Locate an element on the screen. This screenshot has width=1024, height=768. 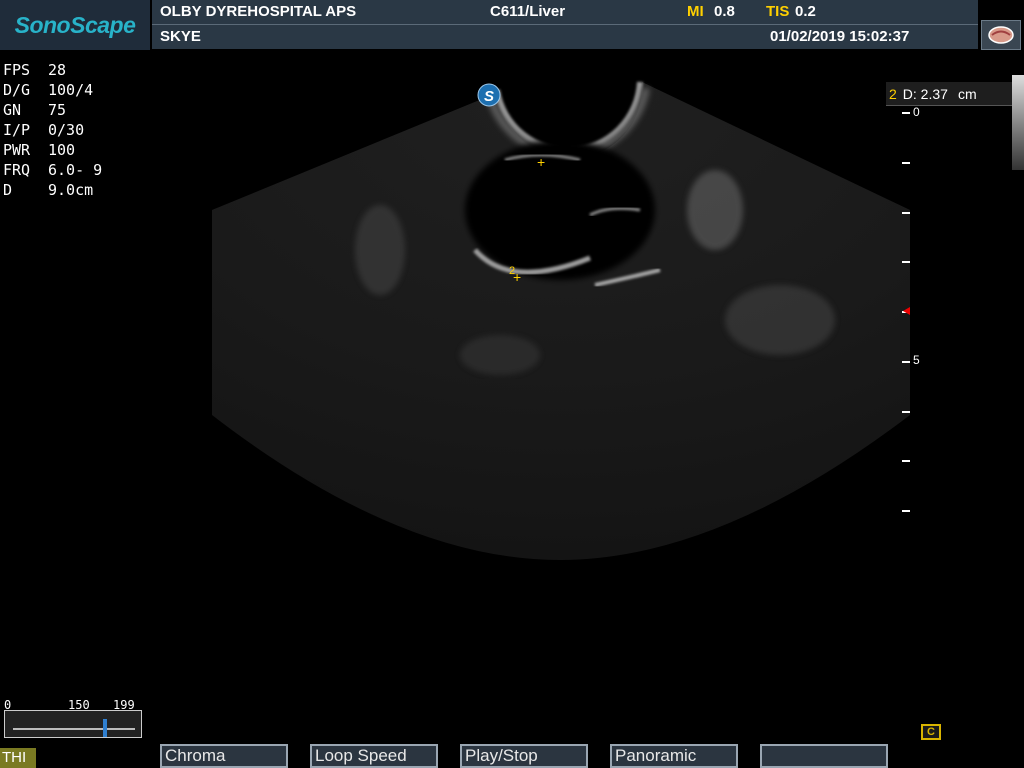
caliper-marker-2: + is located at coordinates (517, 277).